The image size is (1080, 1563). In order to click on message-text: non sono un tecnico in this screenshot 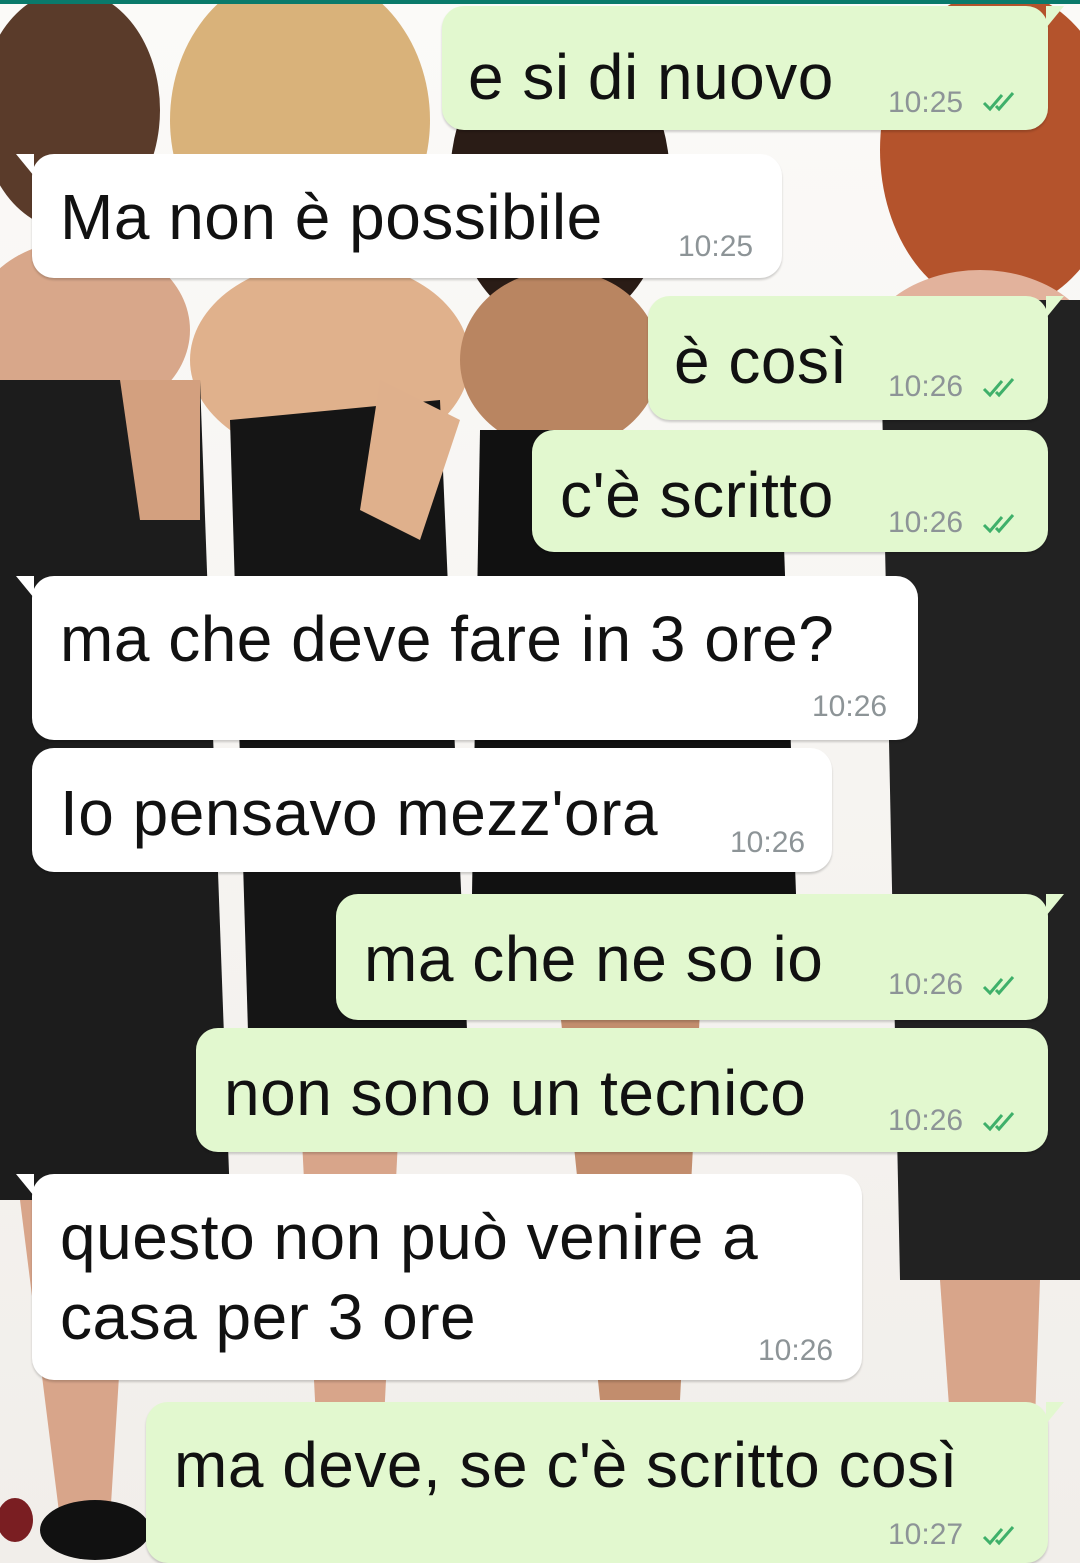, I will do `click(515, 1093)`.